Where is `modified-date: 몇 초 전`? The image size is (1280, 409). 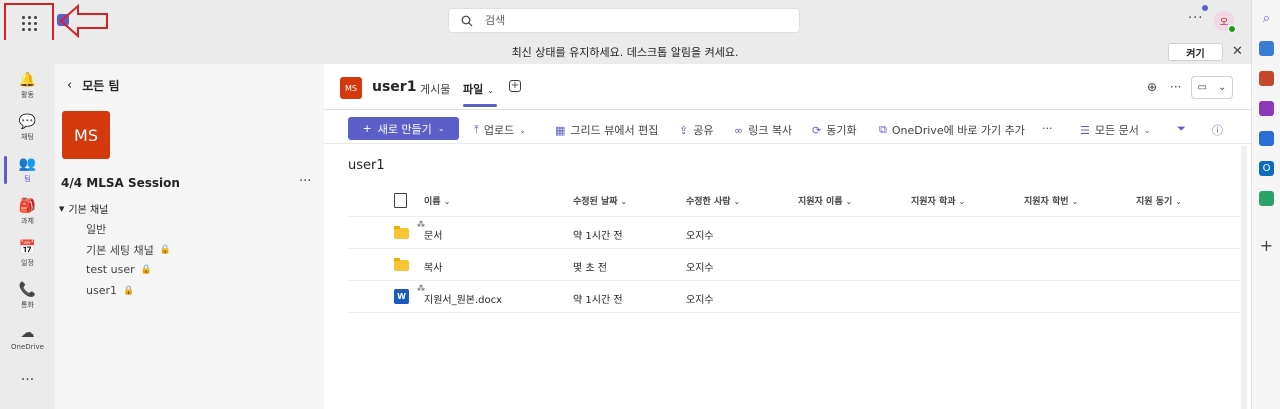
modified-date: 몇 초 전 is located at coordinates (590, 268).